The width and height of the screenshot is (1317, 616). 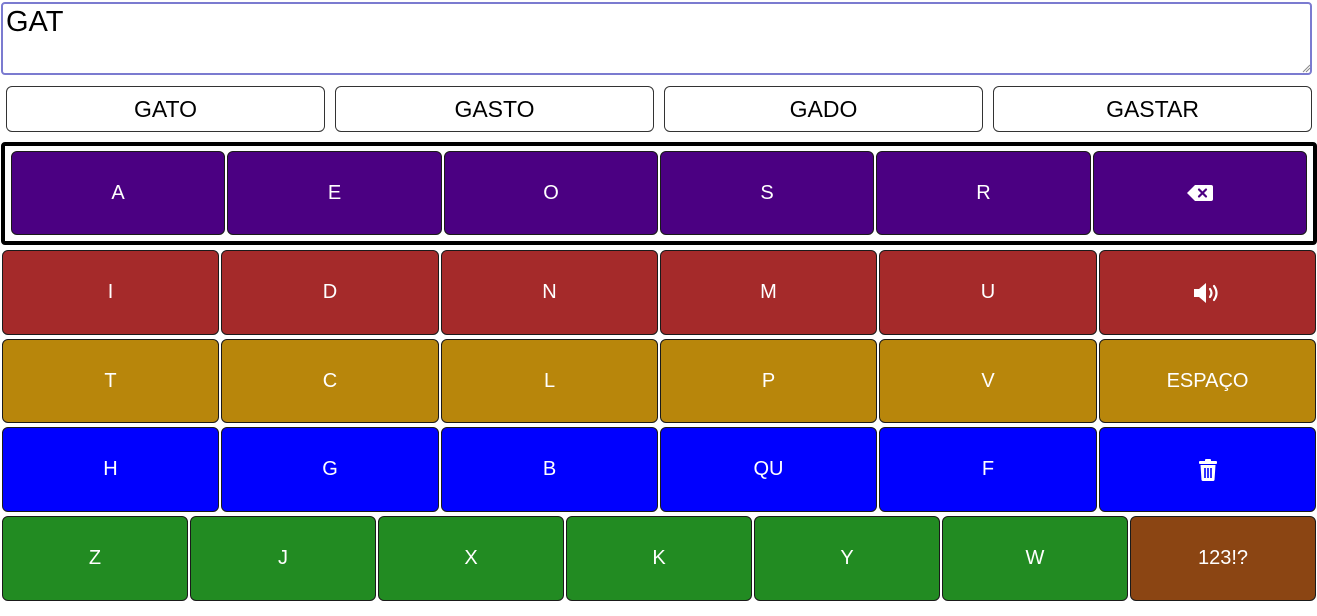 I want to click on key-w: W, so click(x=1035, y=558).